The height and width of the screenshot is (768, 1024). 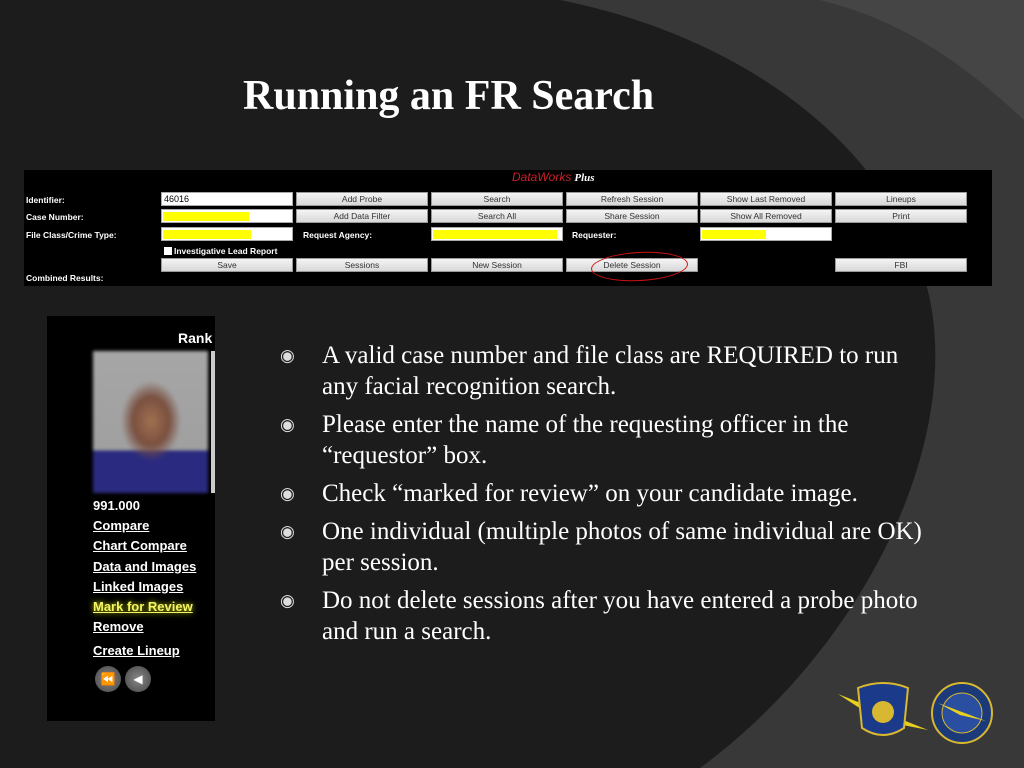 What do you see at coordinates (144, 629) in the screenshot?
I see `remove-link: Remove` at bounding box center [144, 629].